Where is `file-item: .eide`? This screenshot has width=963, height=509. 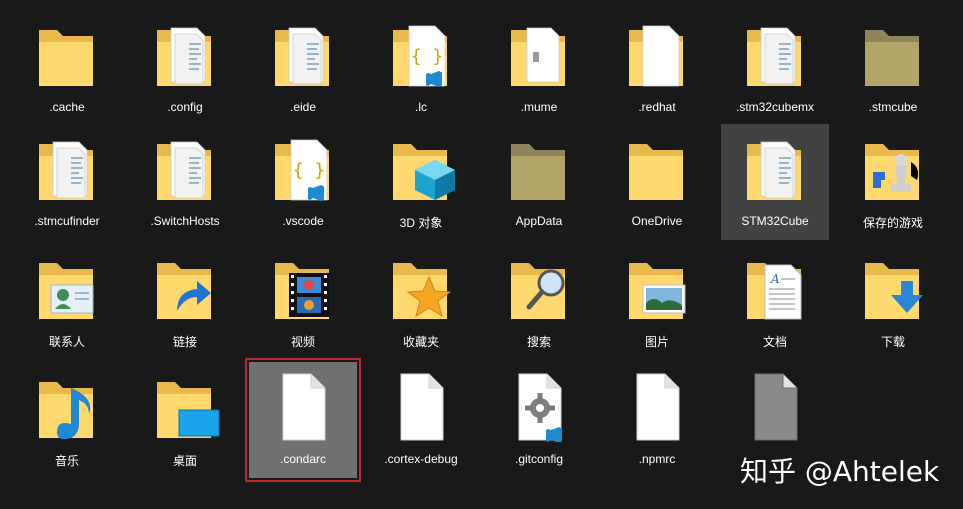
file-item: .eide is located at coordinates (303, 68).